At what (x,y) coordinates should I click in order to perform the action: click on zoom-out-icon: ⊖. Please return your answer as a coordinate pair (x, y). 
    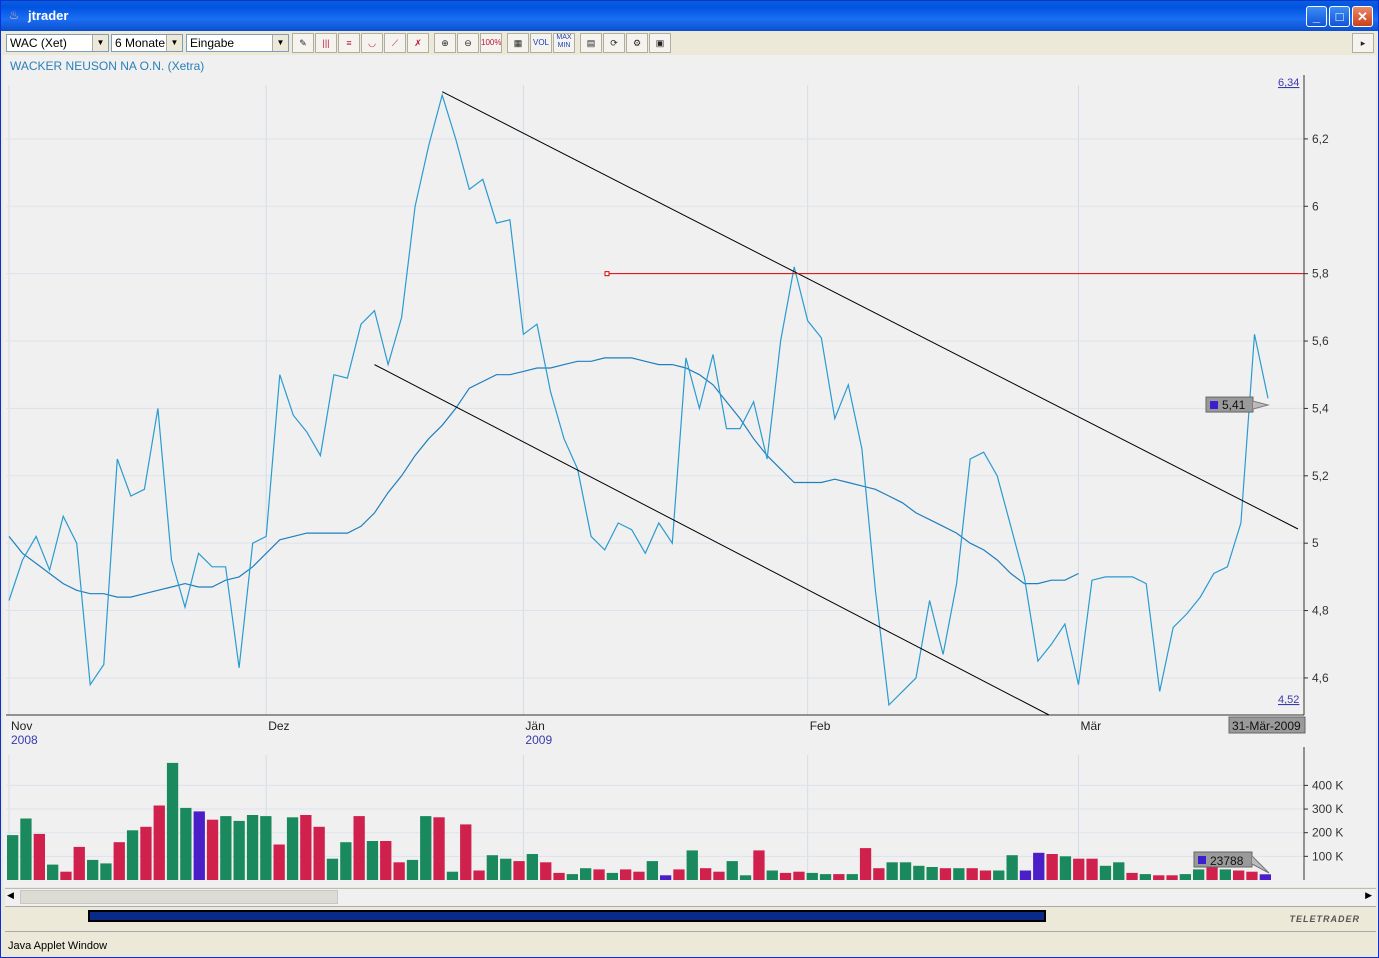
    Looking at the image, I should click on (468, 43).